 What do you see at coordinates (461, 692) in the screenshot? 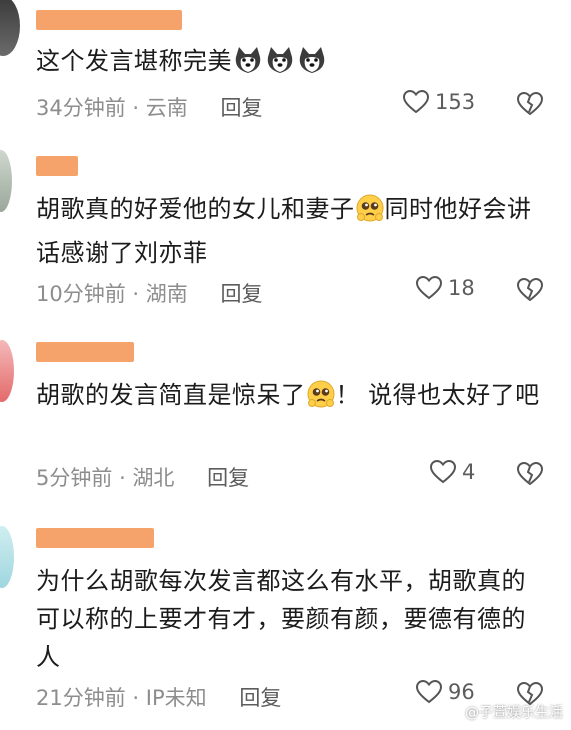
I see `like-count: 96` at bounding box center [461, 692].